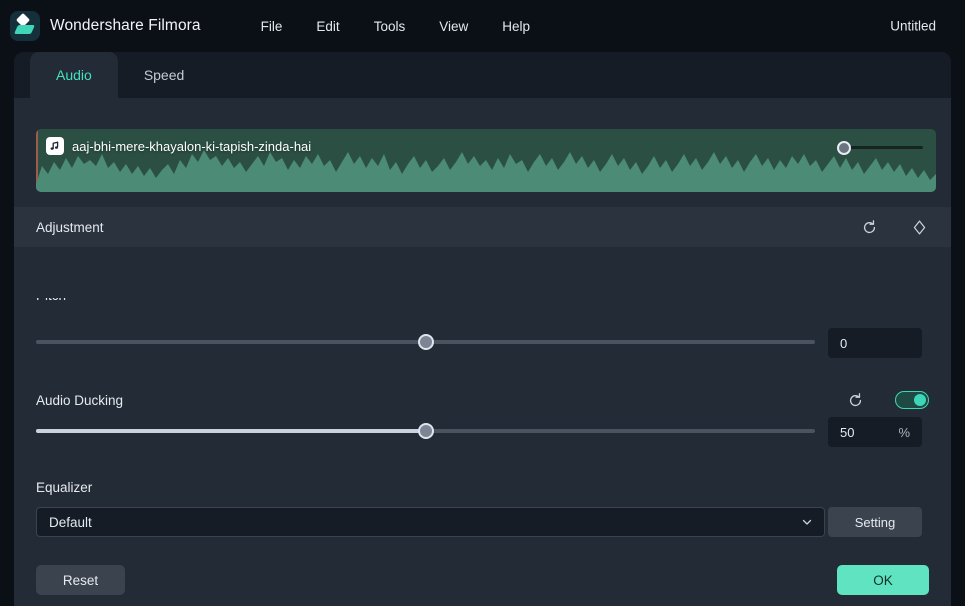 This screenshot has height=606, width=965. What do you see at coordinates (390, 26) in the screenshot?
I see `menu-item-tools: Tools` at bounding box center [390, 26].